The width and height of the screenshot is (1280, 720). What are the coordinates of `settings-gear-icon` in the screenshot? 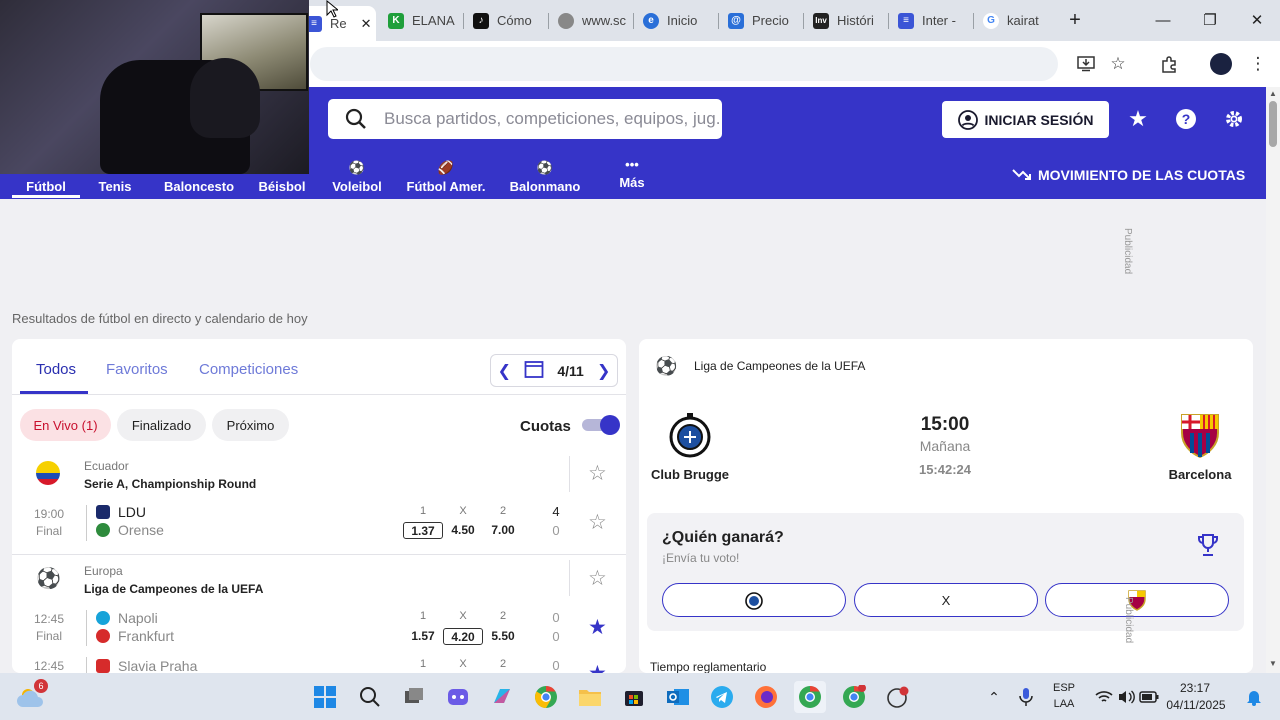 It's located at (1234, 119).